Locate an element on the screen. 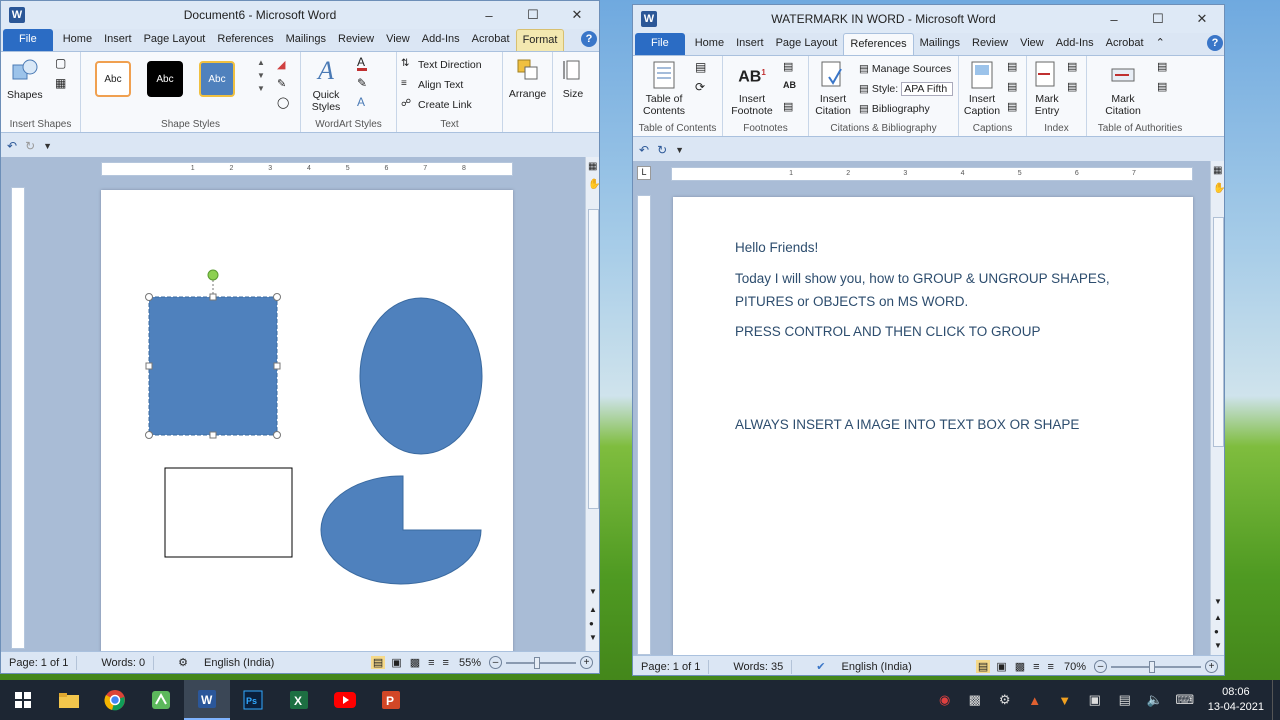 This screenshot has height=720, width=1280. add-text-icon: ▤ is located at coordinates (700, 67).